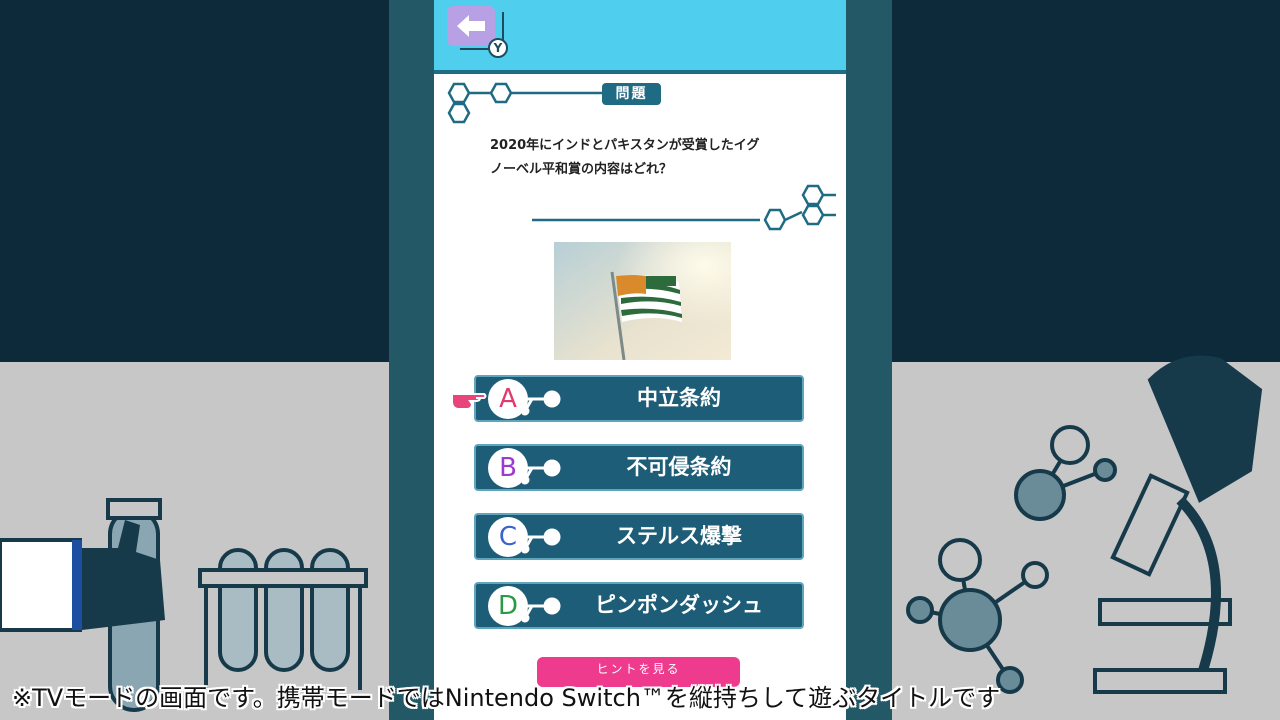 This screenshot has height=720, width=1280. I want to click on question-photo-flag, so click(642, 301).